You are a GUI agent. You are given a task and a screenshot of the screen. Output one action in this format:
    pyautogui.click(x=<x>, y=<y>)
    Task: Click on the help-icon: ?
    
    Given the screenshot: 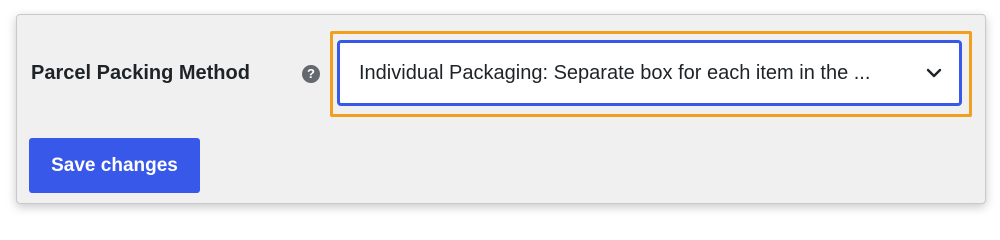 What is the action you would take?
    pyautogui.click(x=311, y=74)
    